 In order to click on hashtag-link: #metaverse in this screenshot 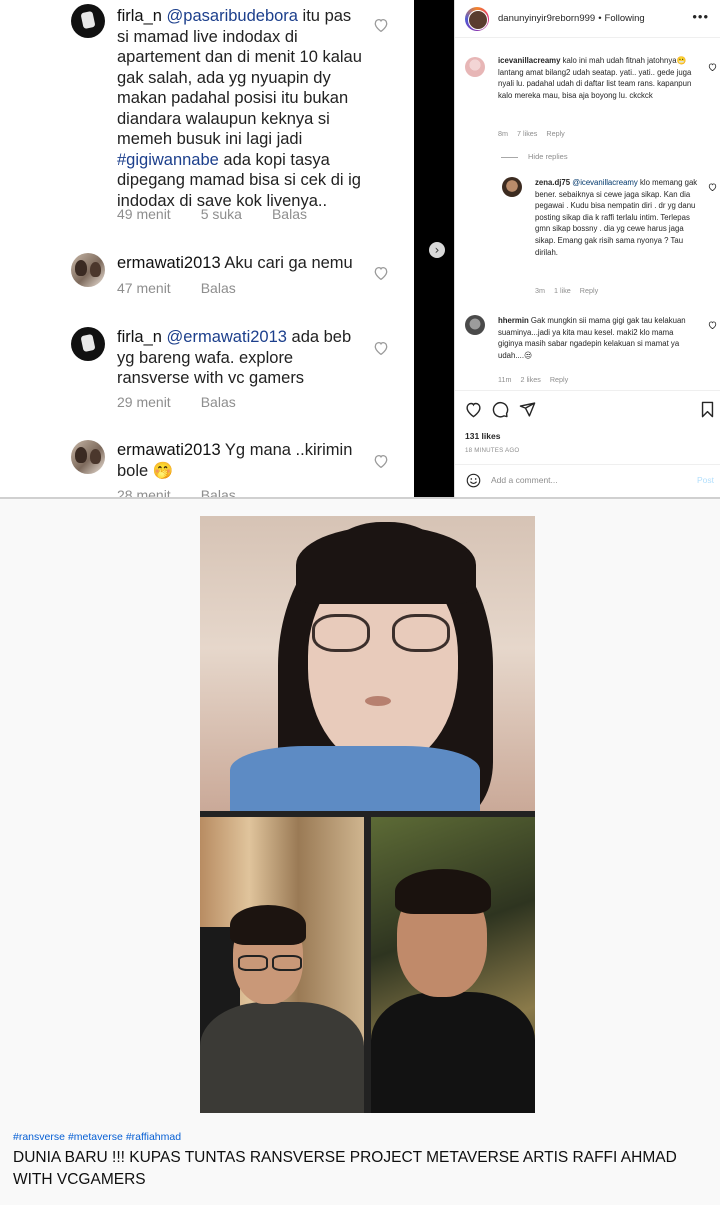, I will do `click(95, 1137)`.